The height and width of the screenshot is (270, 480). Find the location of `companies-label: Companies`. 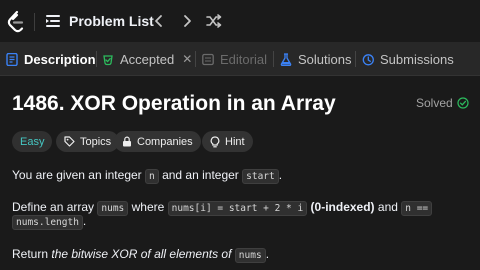

companies-label: Companies is located at coordinates (165, 141).